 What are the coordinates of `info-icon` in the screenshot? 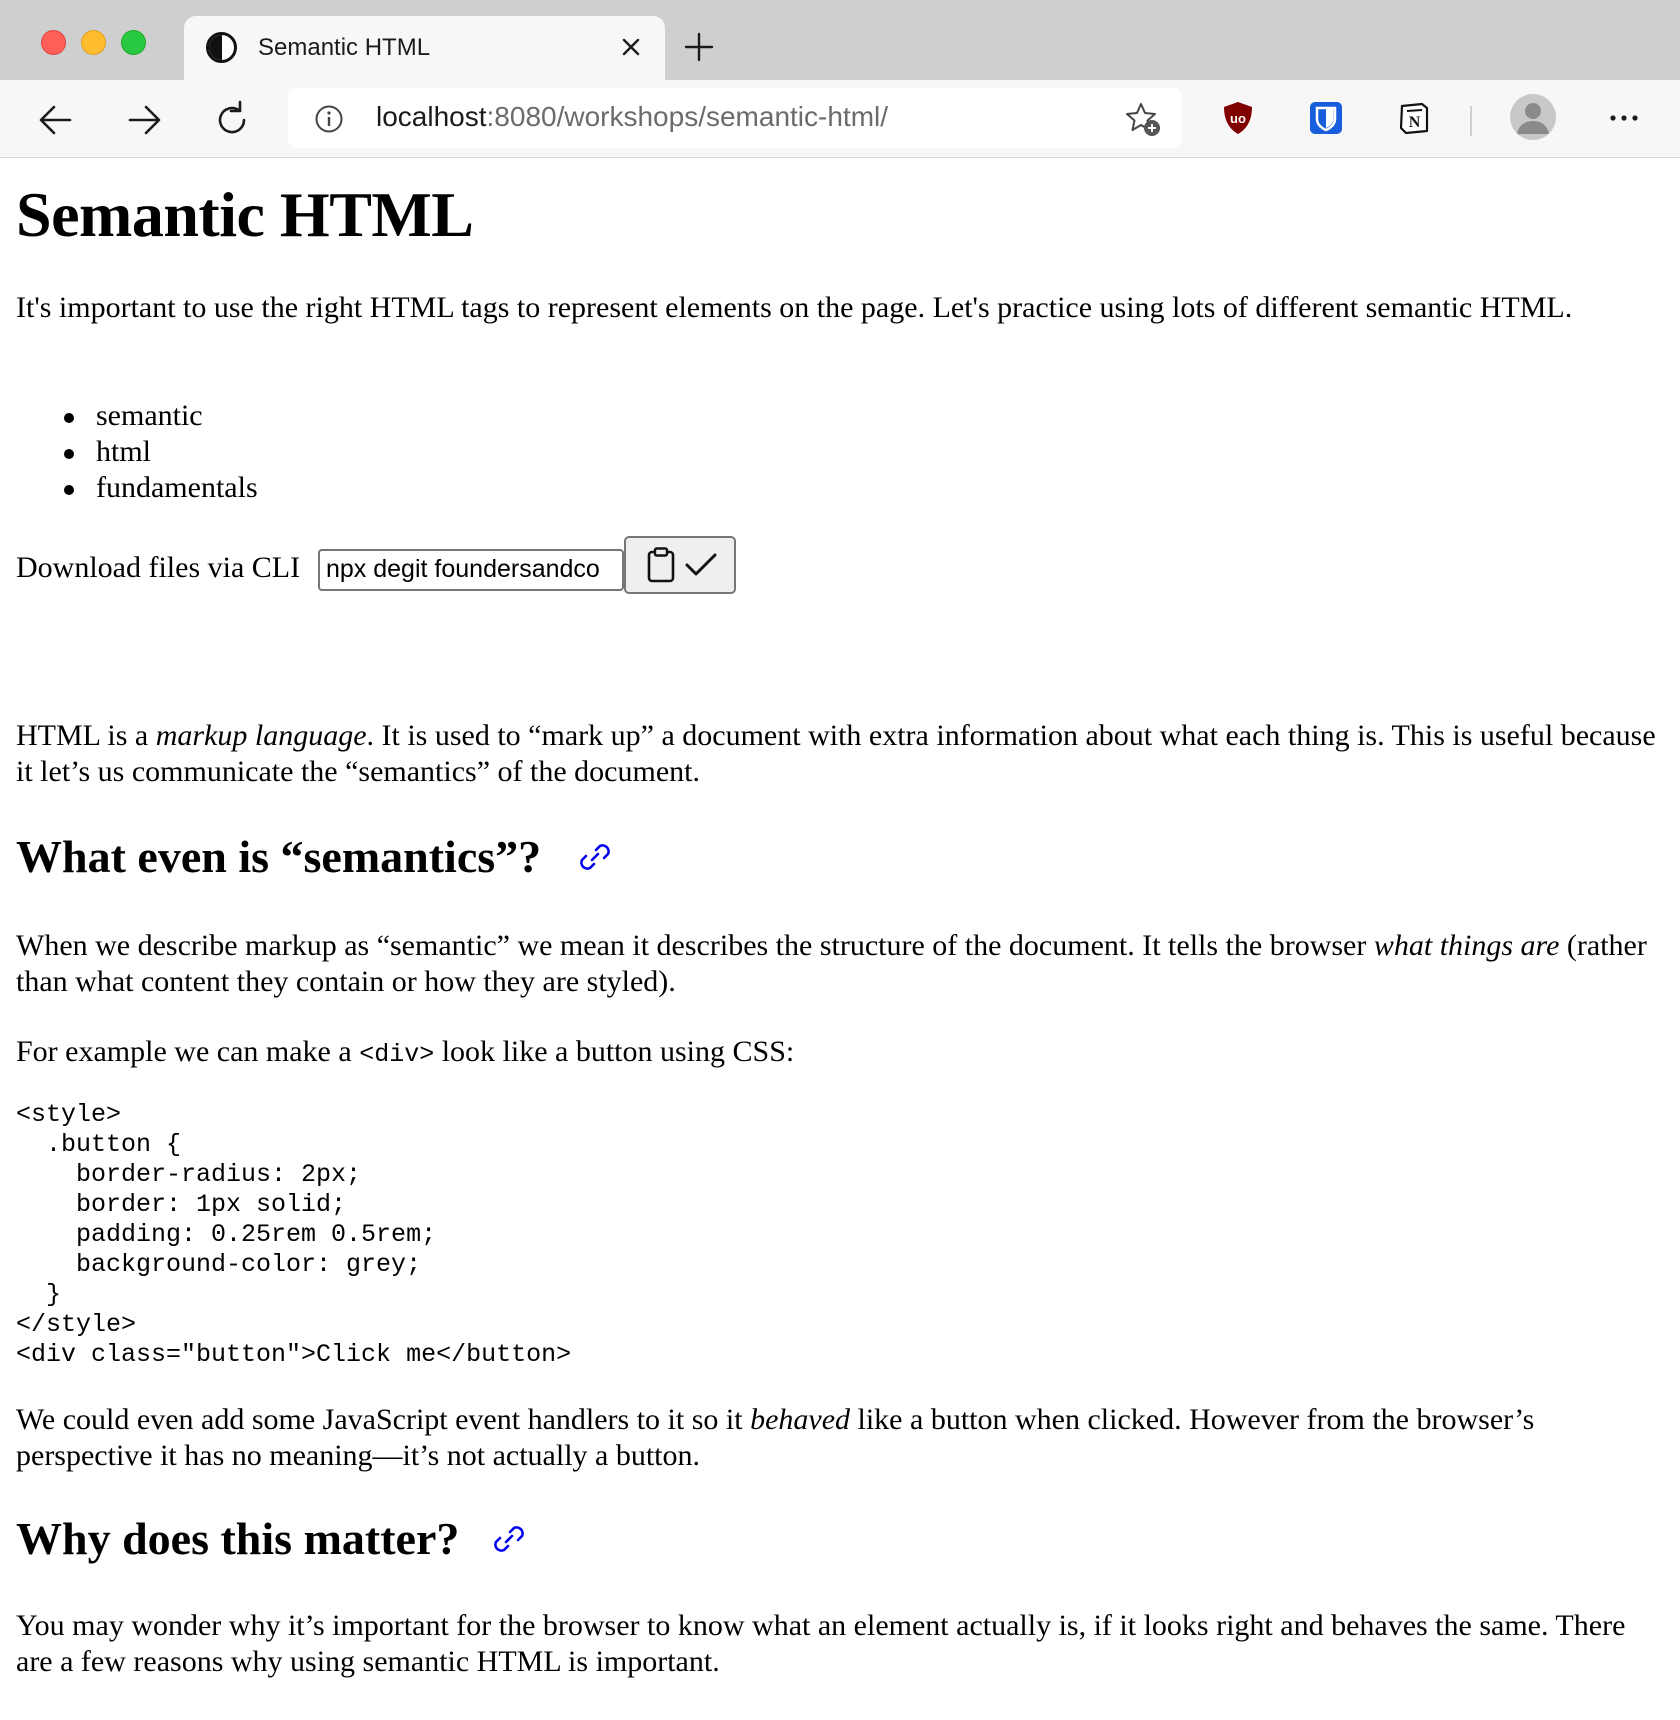 It's located at (329, 119).